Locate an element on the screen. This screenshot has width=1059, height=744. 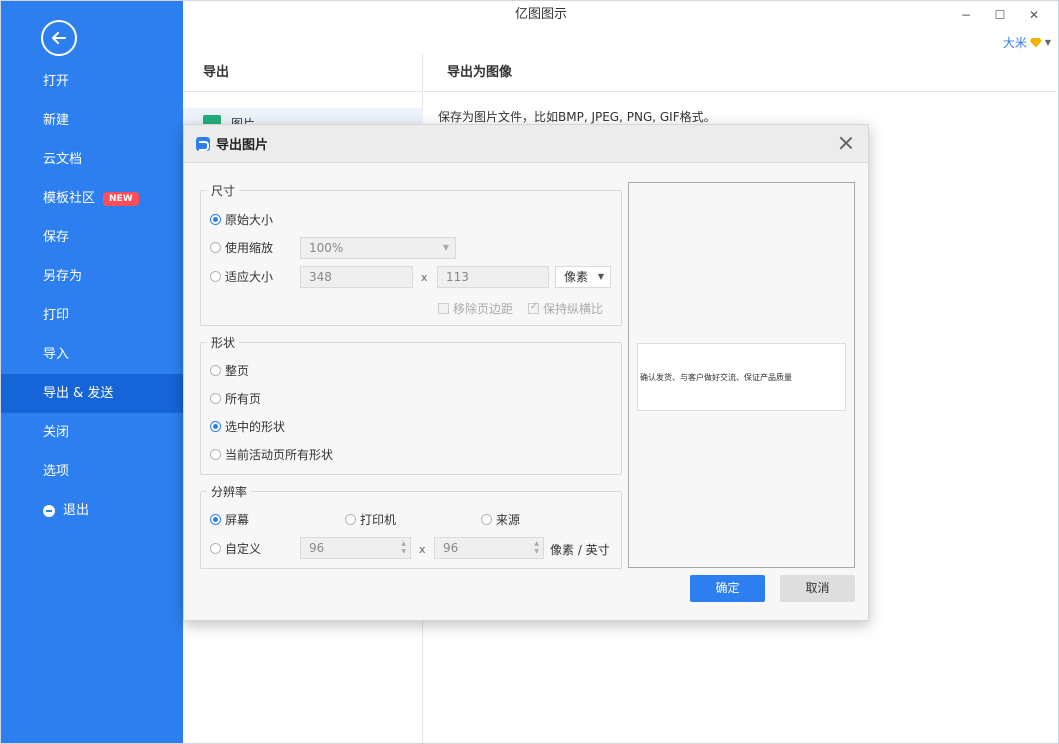
sidebar-item-label: 退出 is located at coordinates (76, 510).